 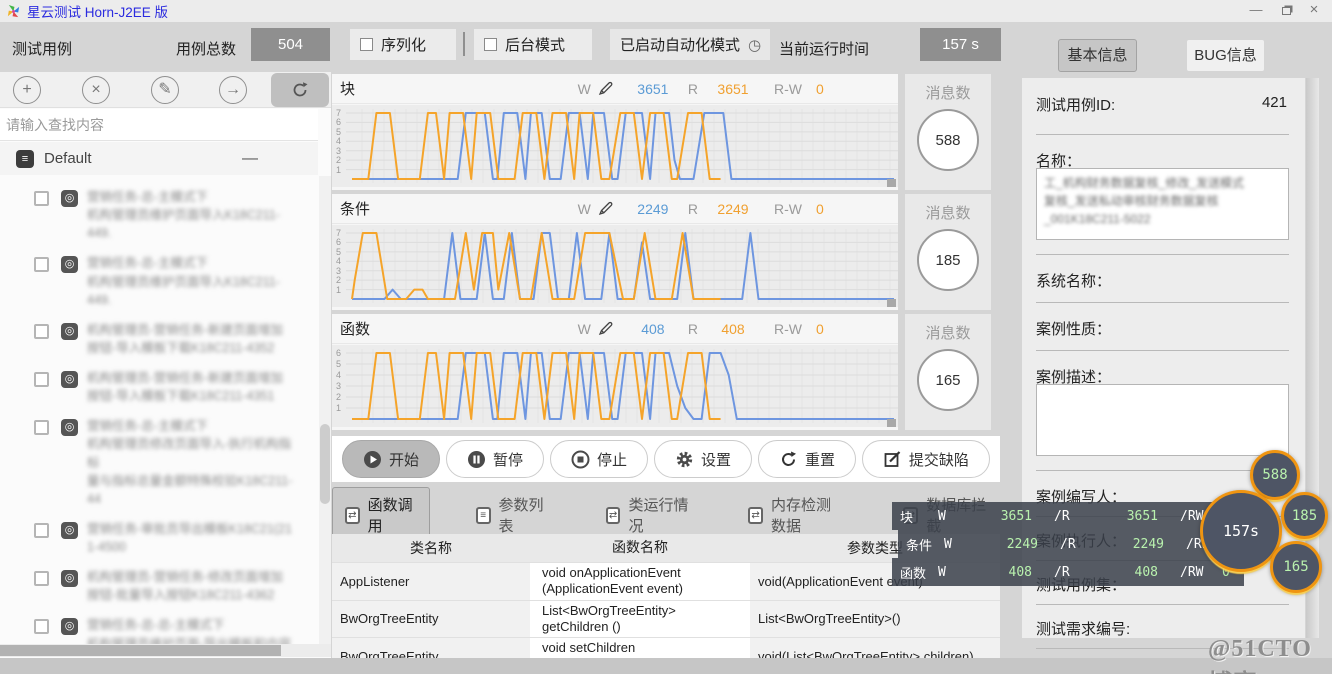 What do you see at coordinates (355, 329) in the screenshot?
I see `chart-title: 函数` at bounding box center [355, 329].